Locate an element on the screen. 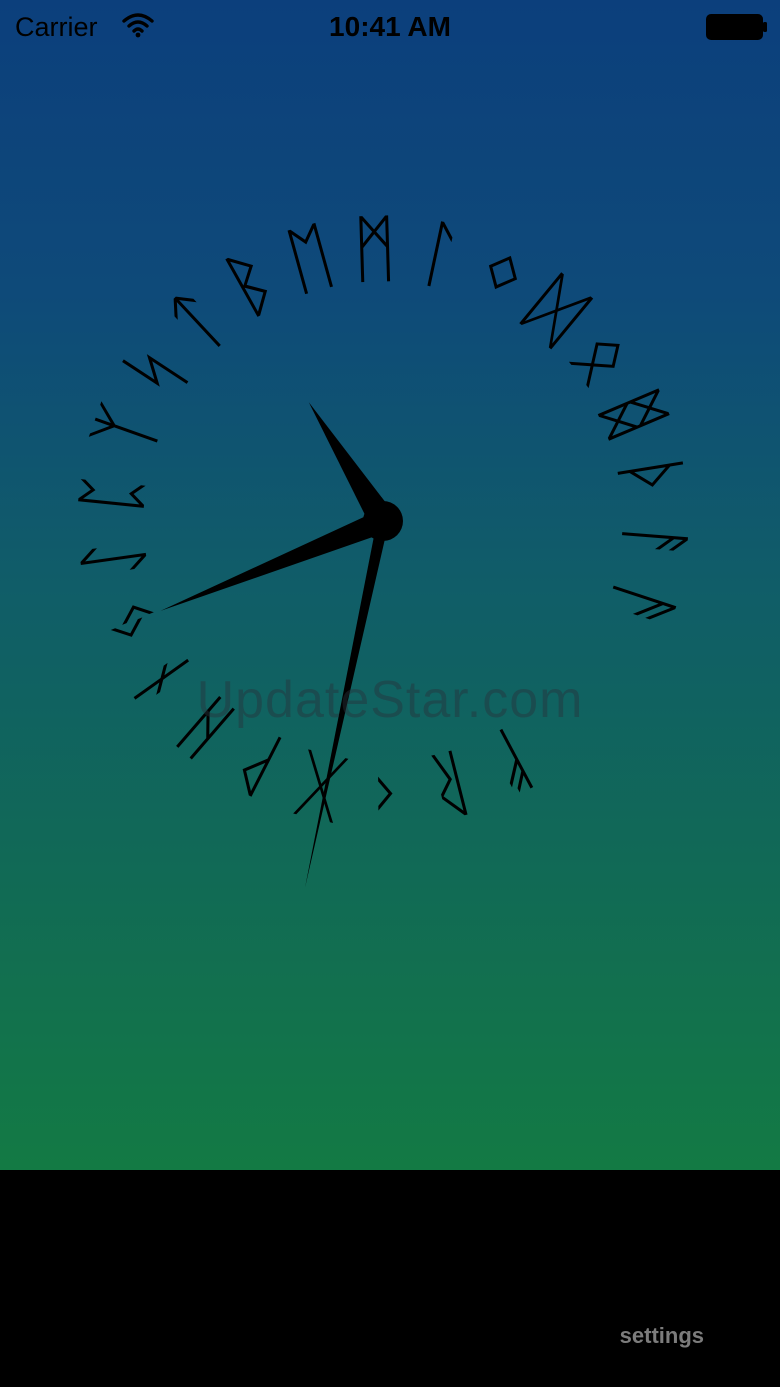  rune-glyph: ᛇ is located at coordinates (113, 559).